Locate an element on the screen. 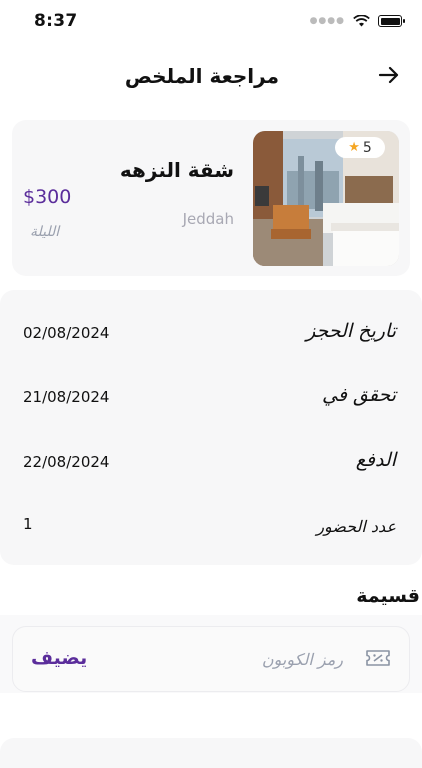 This screenshot has height=768, width=422. page-title: مراجعة الملخص is located at coordinates (201, 76).